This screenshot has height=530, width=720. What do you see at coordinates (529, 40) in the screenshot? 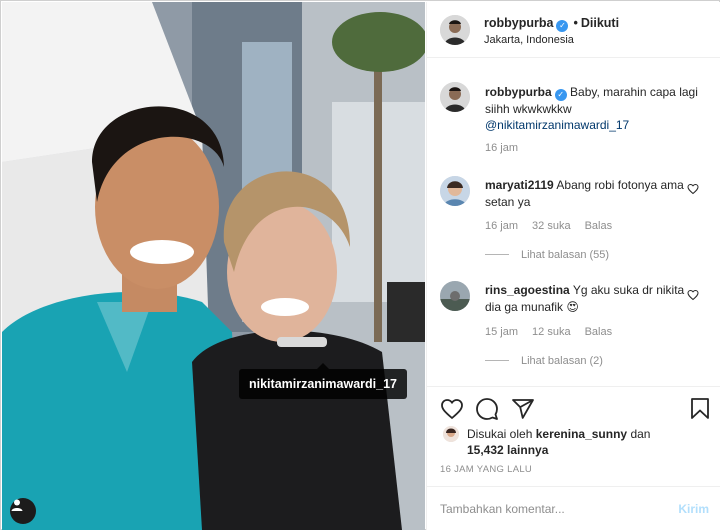
I see `post-location: Jakarta, Indonesia` at bounding box center [529, 40].